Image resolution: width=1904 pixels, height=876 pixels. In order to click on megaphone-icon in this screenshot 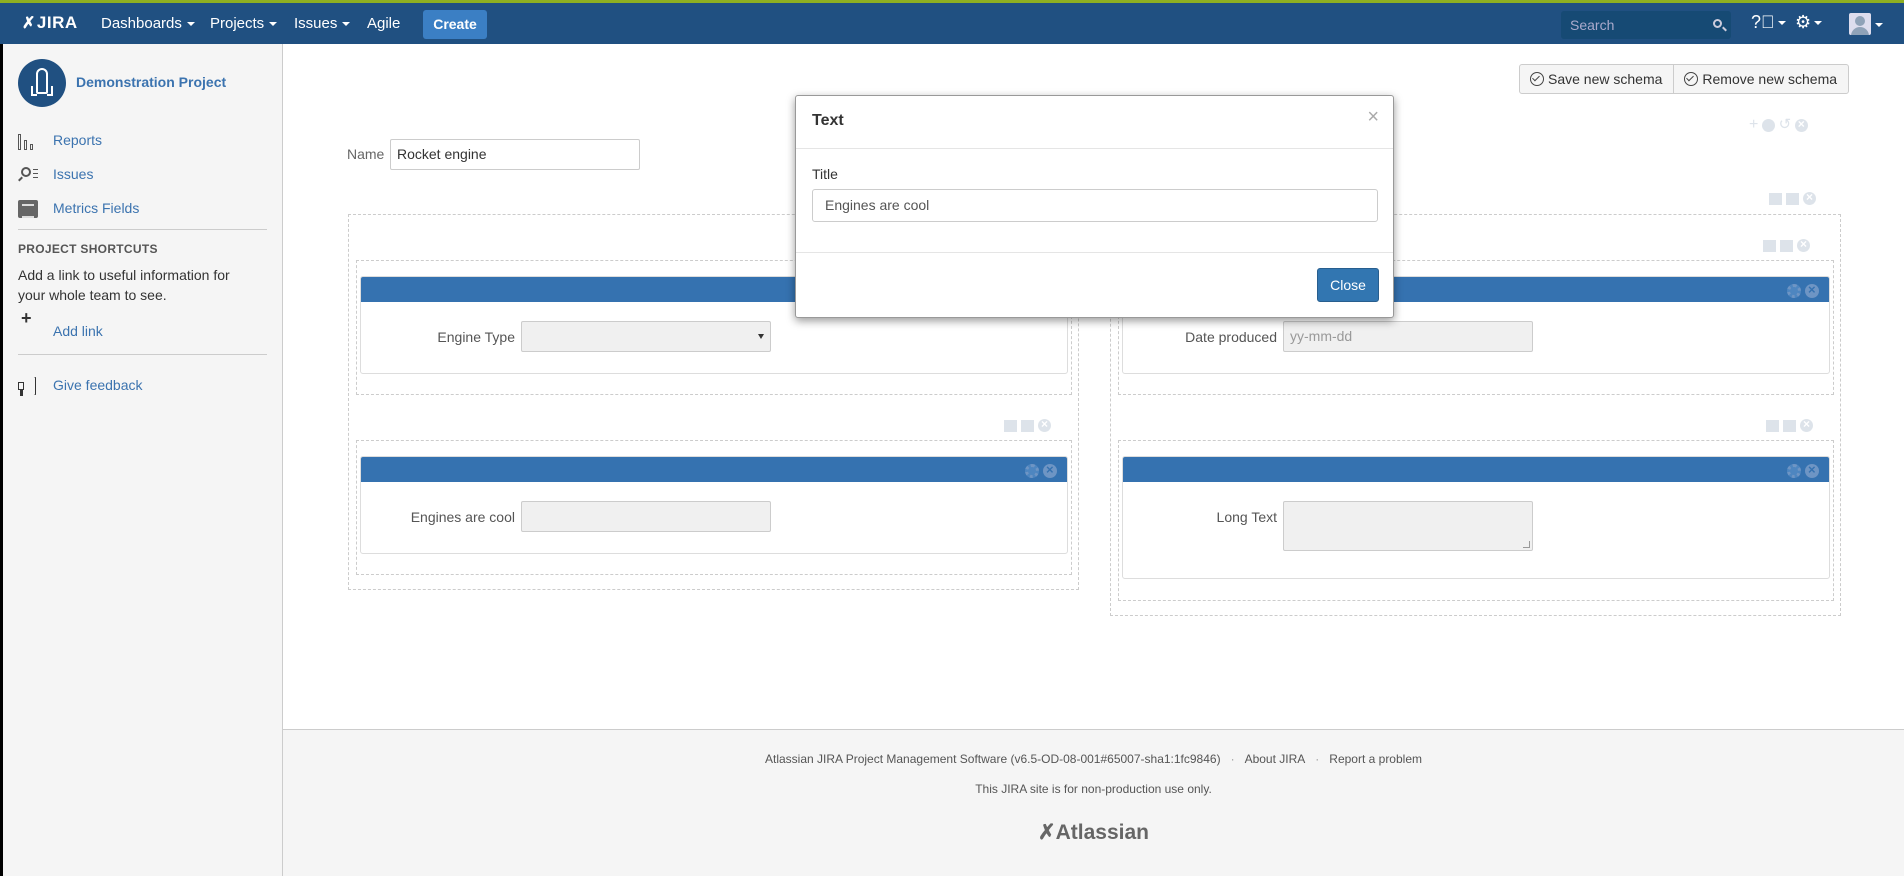, I will do `click(29, 386)`.